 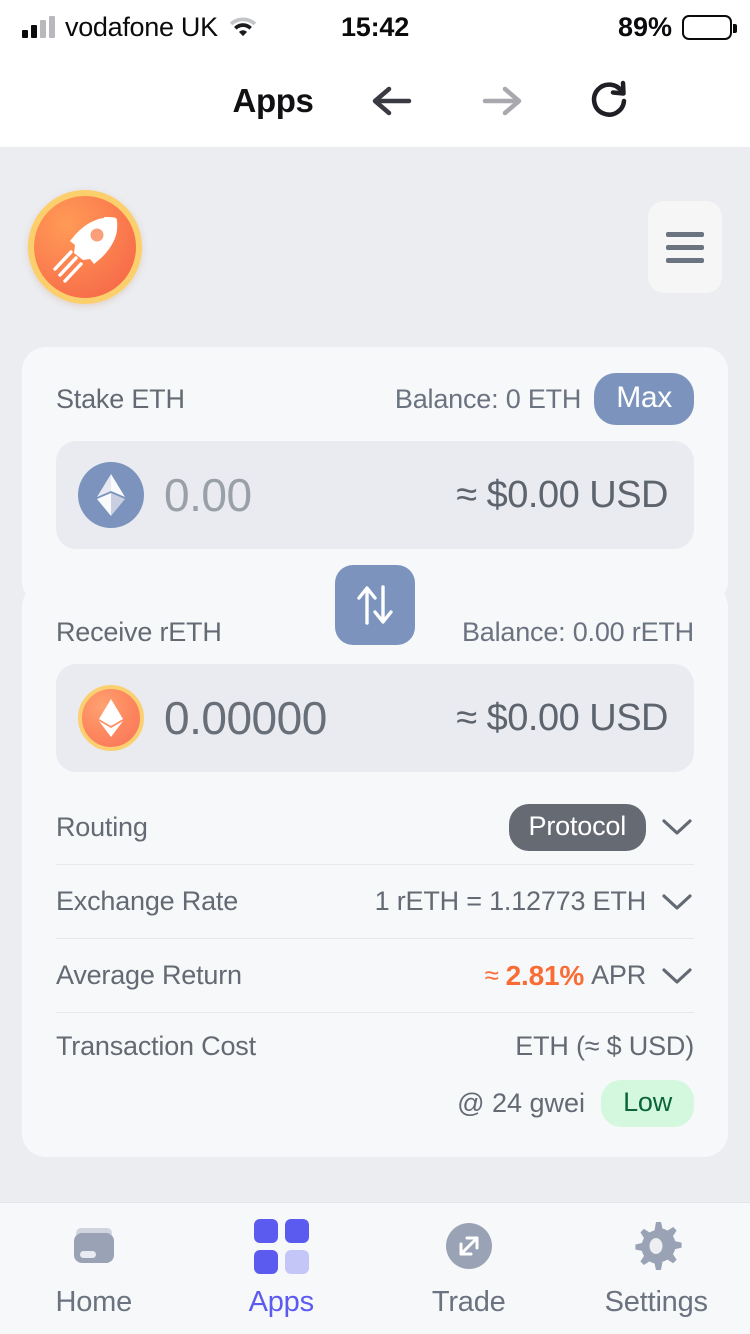 I want to click on battery-icon, so click(x=709, y=27).